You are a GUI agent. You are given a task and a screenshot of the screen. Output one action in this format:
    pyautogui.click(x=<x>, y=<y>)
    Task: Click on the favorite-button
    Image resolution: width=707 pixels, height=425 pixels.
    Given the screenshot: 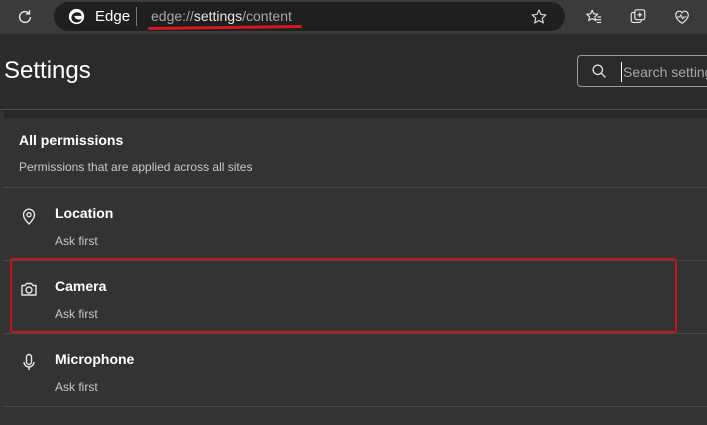 What is the action you would take?
    pyautogui.click(x=539, y=17)
    